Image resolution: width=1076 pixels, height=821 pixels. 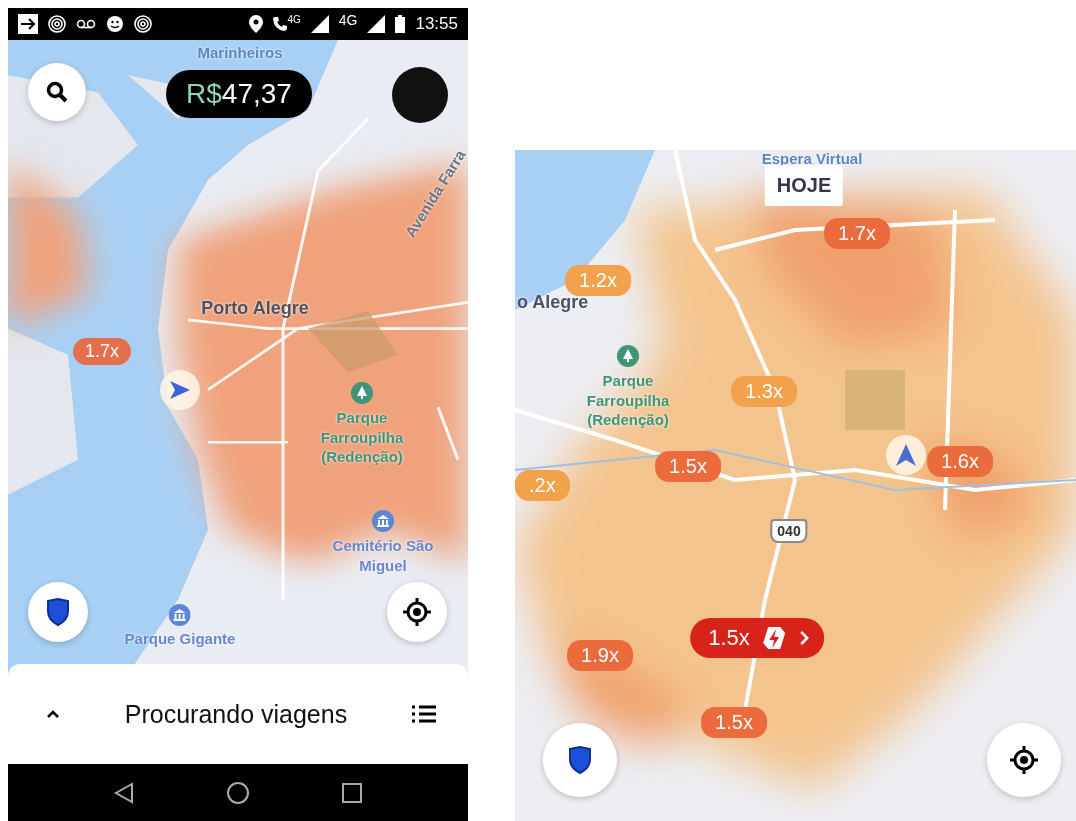 What do you see at coordinates (53, 714) in the screenshot?
I see `chevron-up-icon` at bounding box center [53, 714].